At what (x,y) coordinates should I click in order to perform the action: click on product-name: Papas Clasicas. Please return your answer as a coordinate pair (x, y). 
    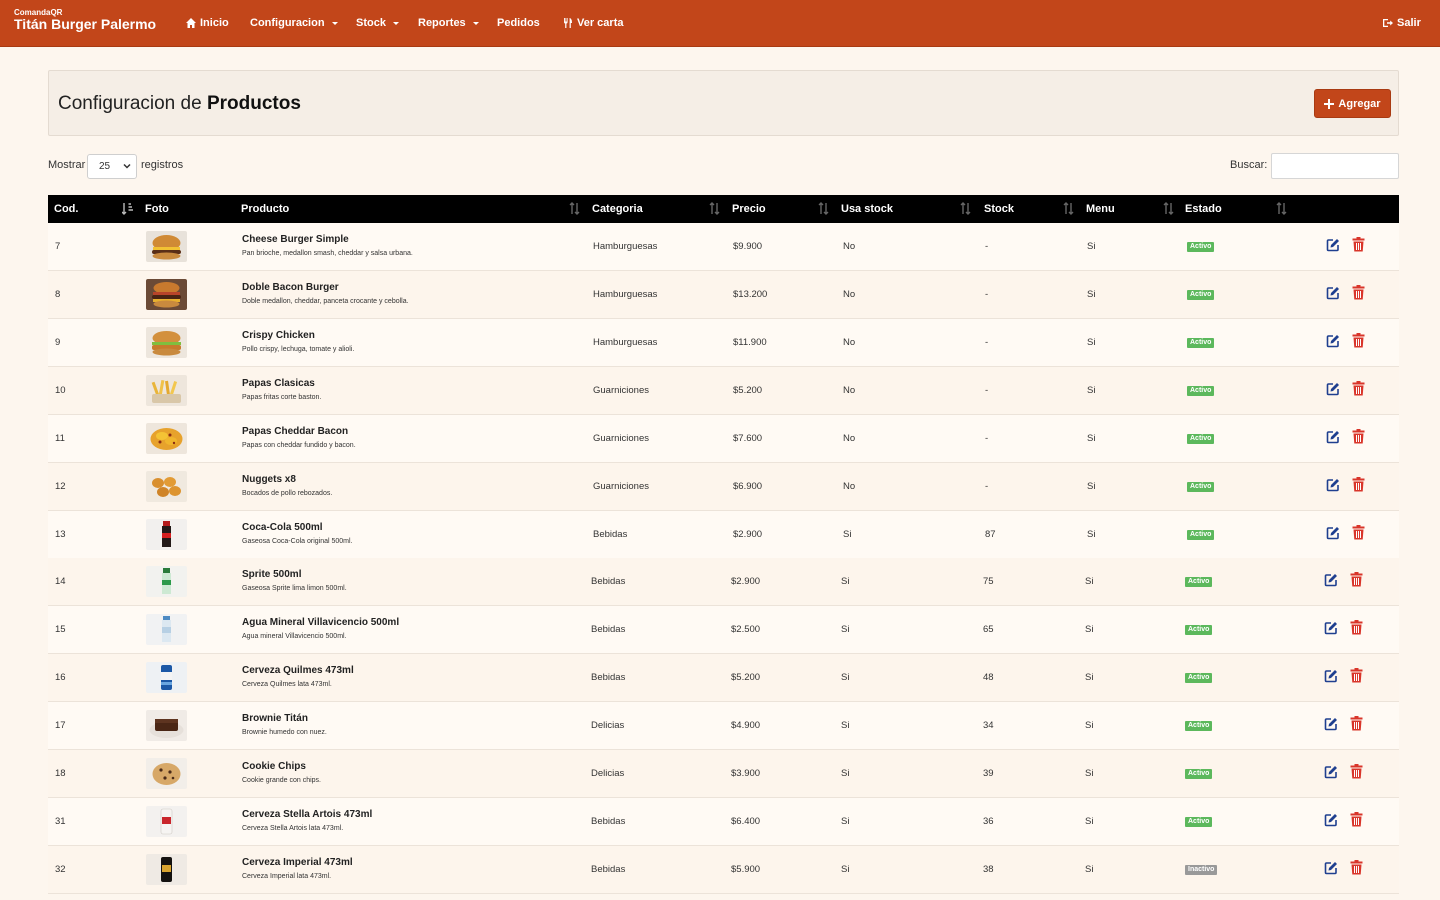
    Looking at the image, I should click on (278, 383).